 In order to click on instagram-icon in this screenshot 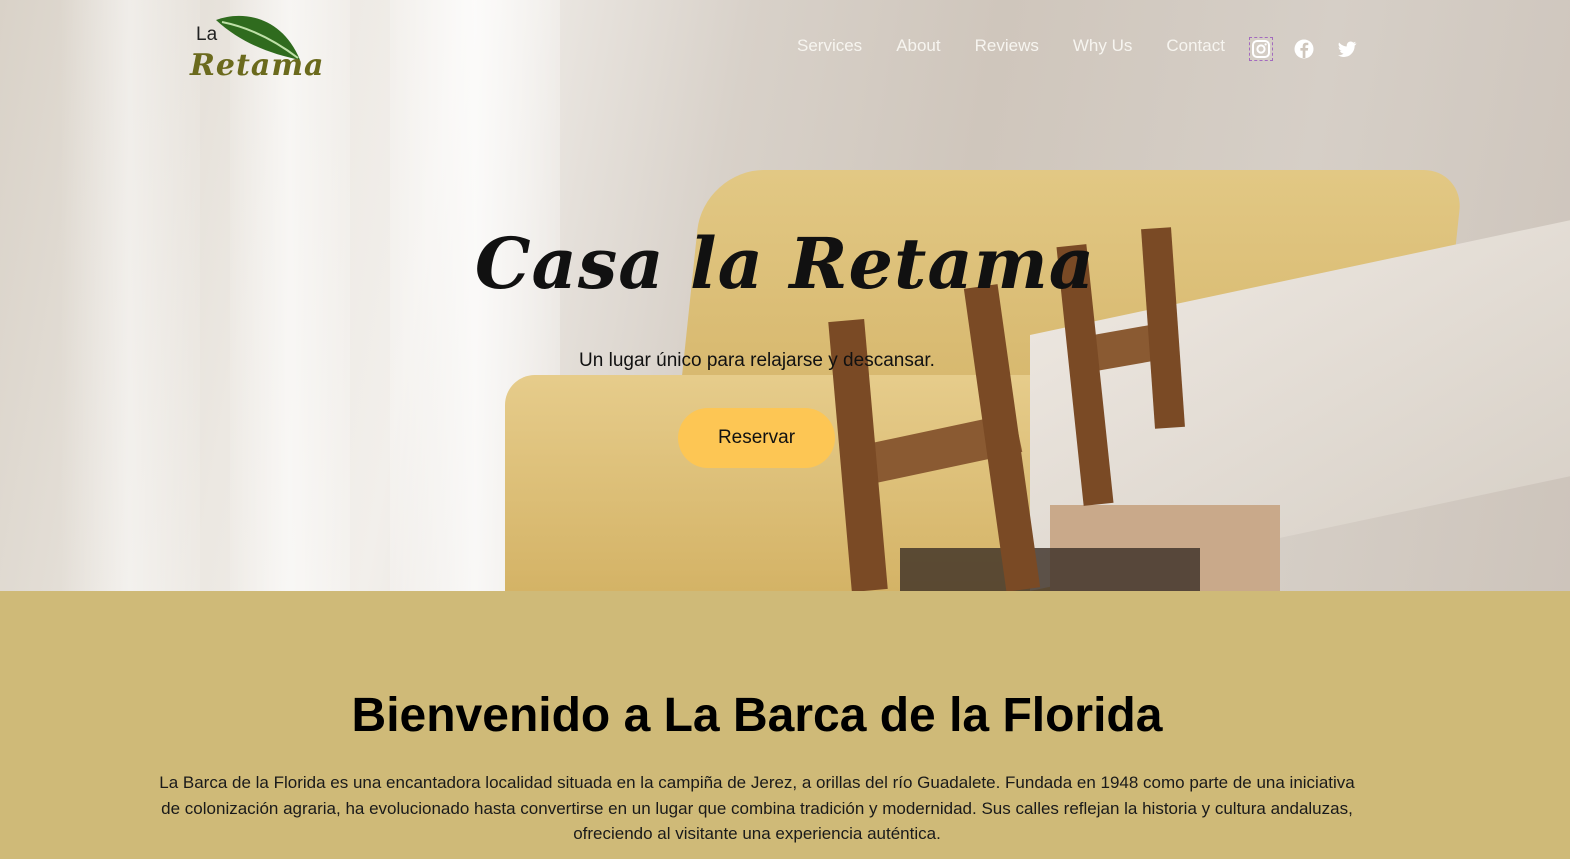, I will do `click(1261, 49)`.